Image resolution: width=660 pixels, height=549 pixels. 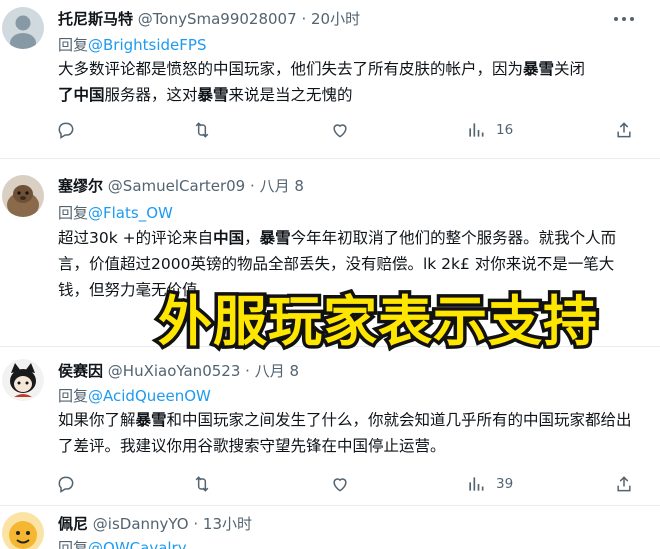 I want to click on text-run: ，, so click(x=252, y=238).